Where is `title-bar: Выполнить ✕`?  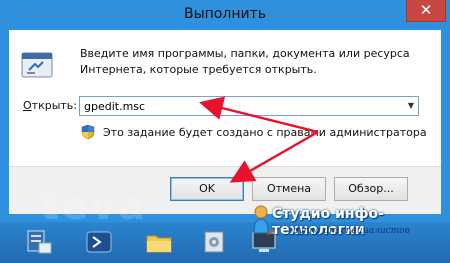
title-bar: Выполнить ✕ is located at coordinates (225, 15).